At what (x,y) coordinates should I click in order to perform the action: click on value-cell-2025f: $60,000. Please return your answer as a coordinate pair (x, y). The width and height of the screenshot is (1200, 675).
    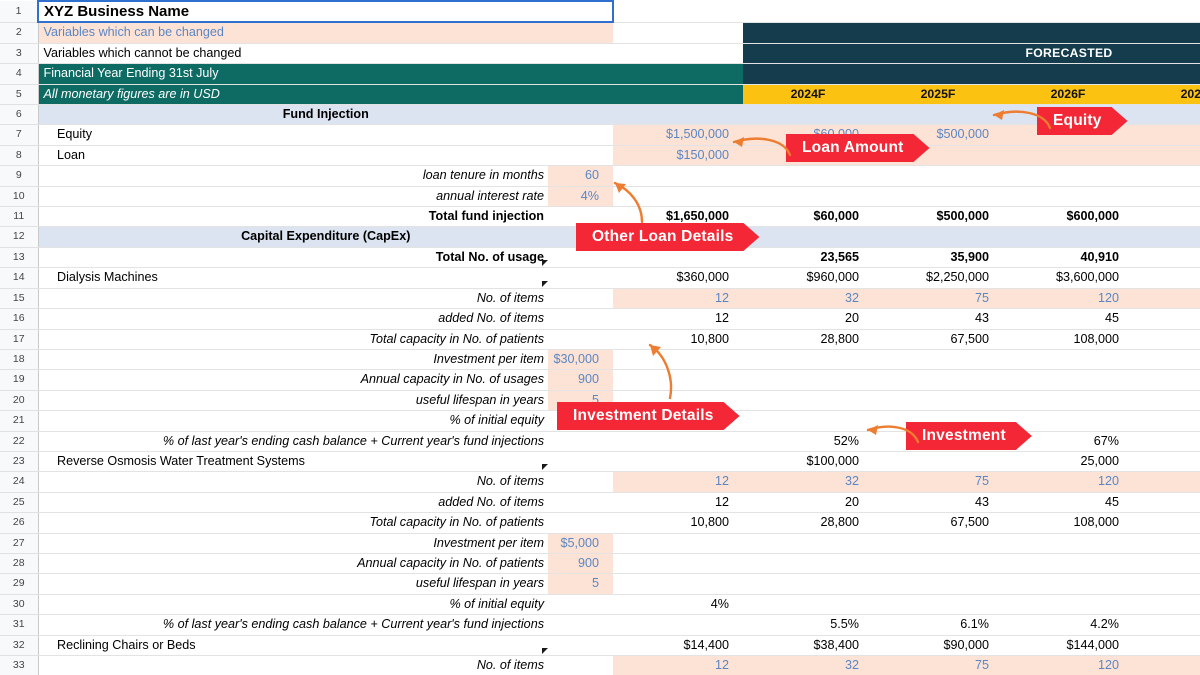
    Looking at the image, I should click on (808, 217).